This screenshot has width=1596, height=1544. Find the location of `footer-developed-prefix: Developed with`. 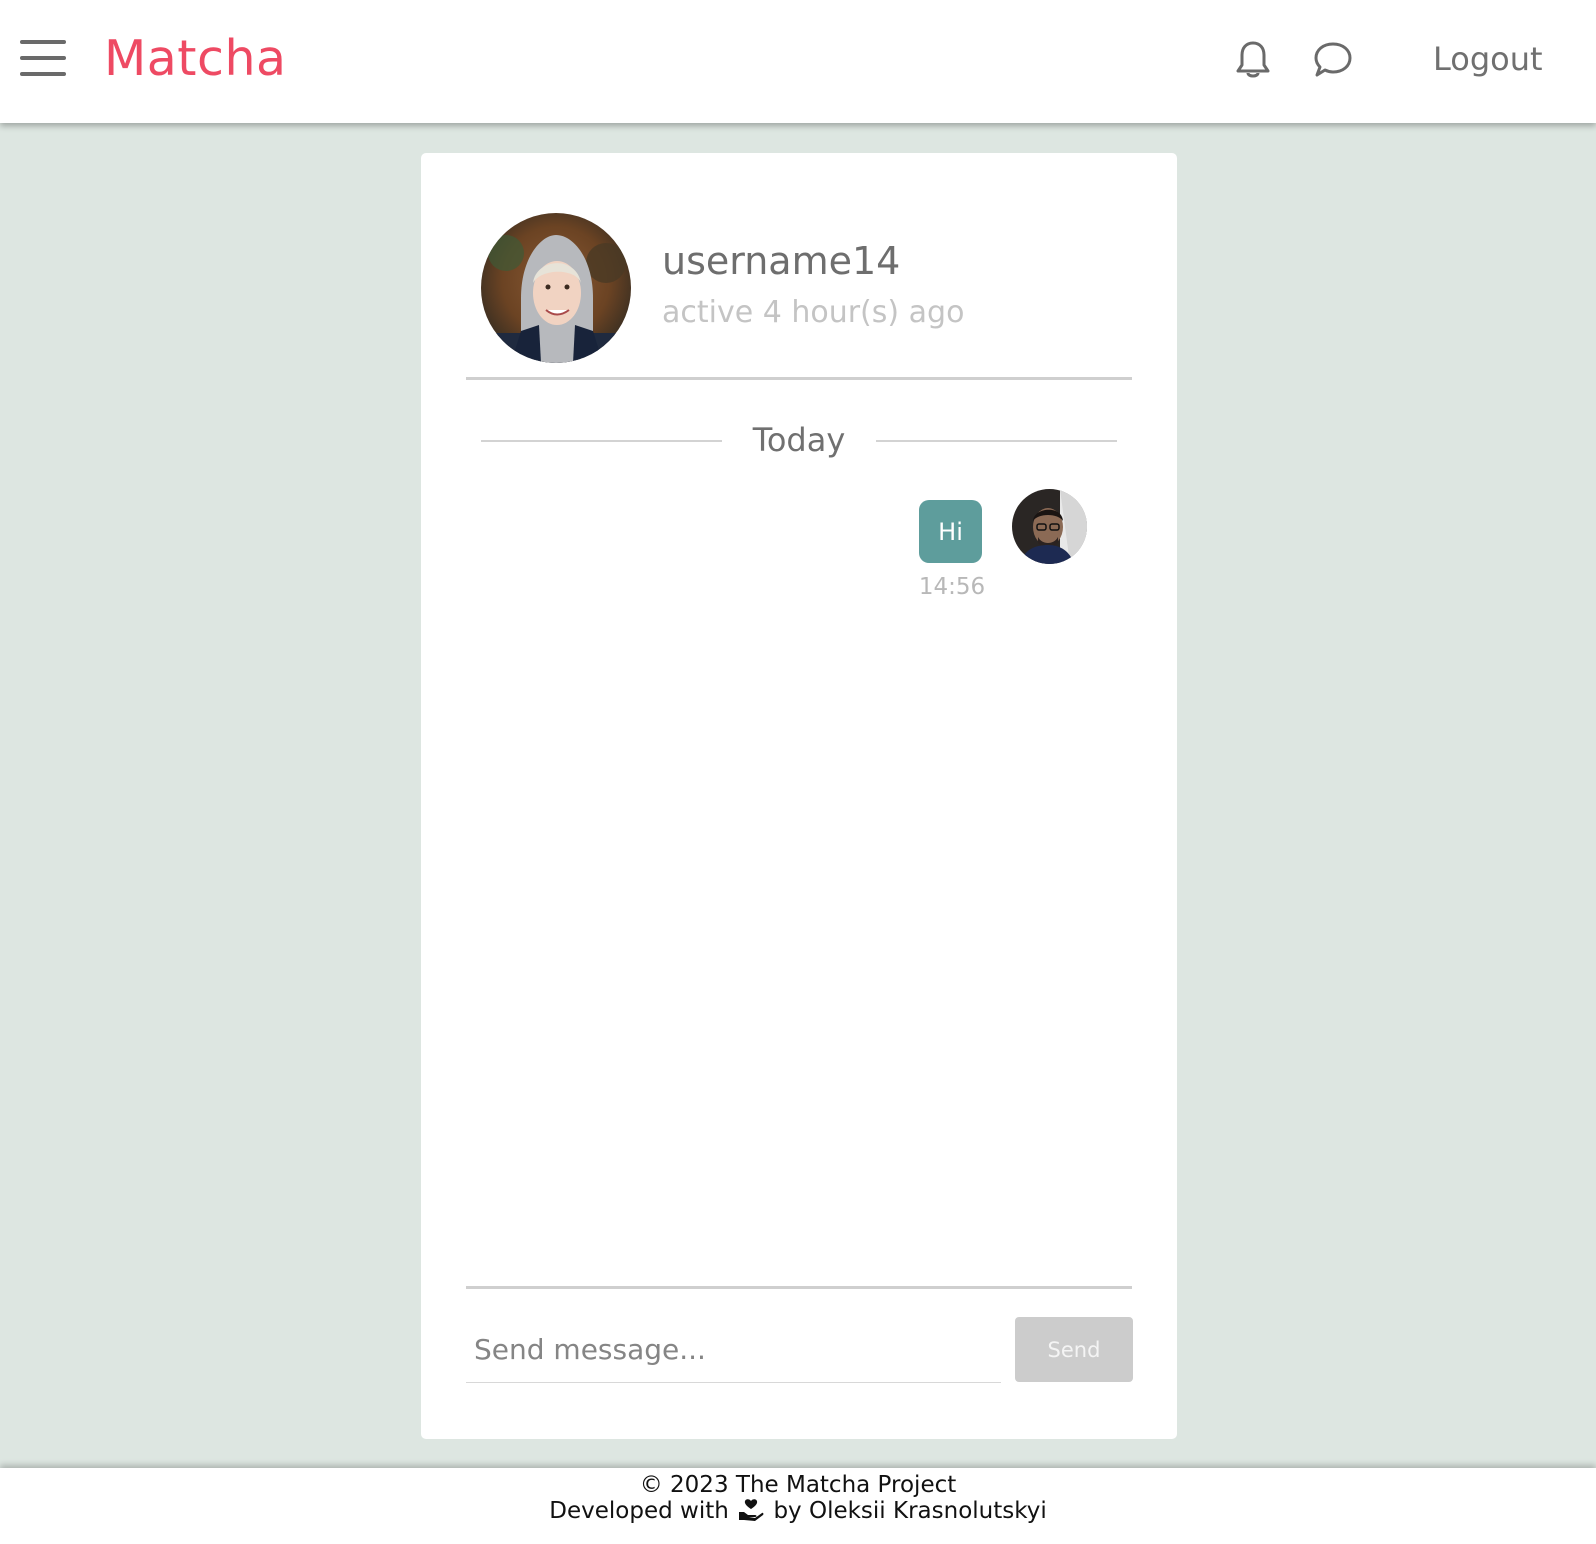

footer-developed-prefix: Developed with is located at coordinates (639, 1511).